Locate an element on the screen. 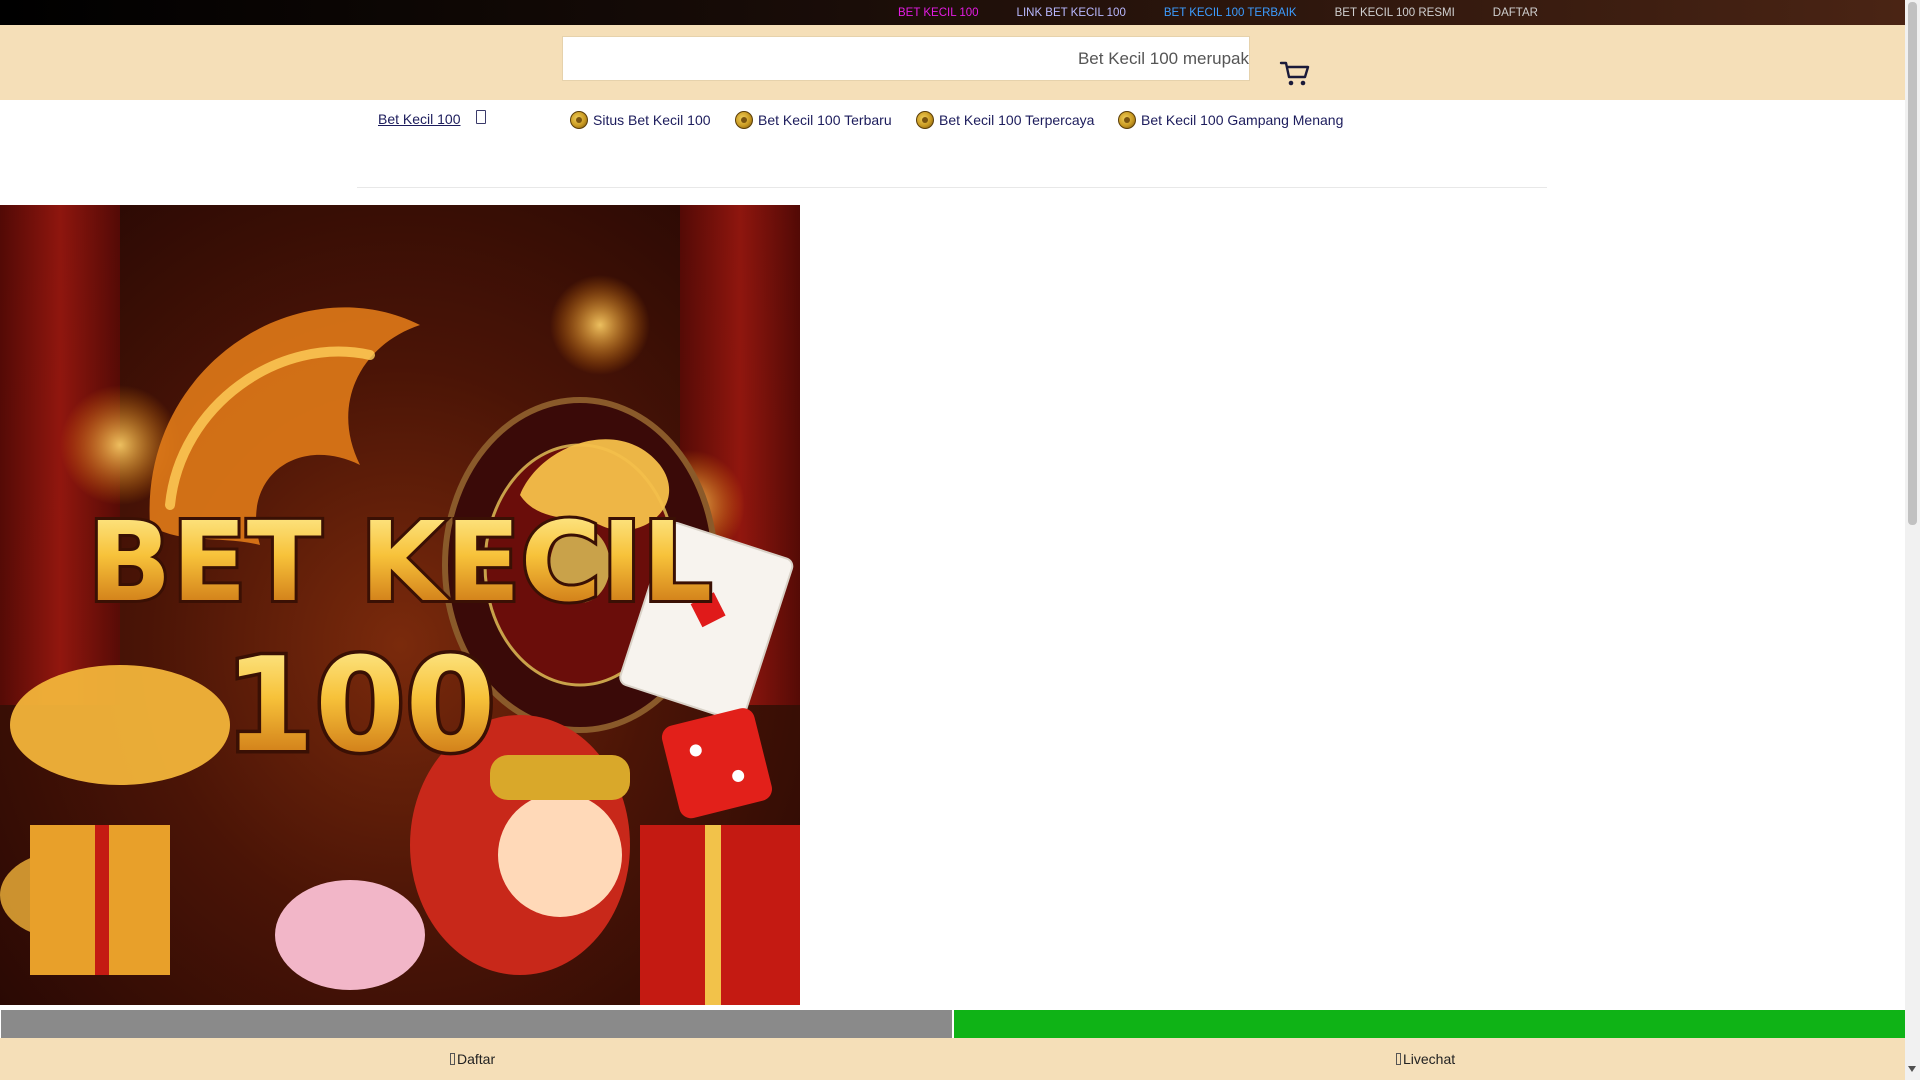  livechat-label: Livechat is located at coordinates (1429, 1059).